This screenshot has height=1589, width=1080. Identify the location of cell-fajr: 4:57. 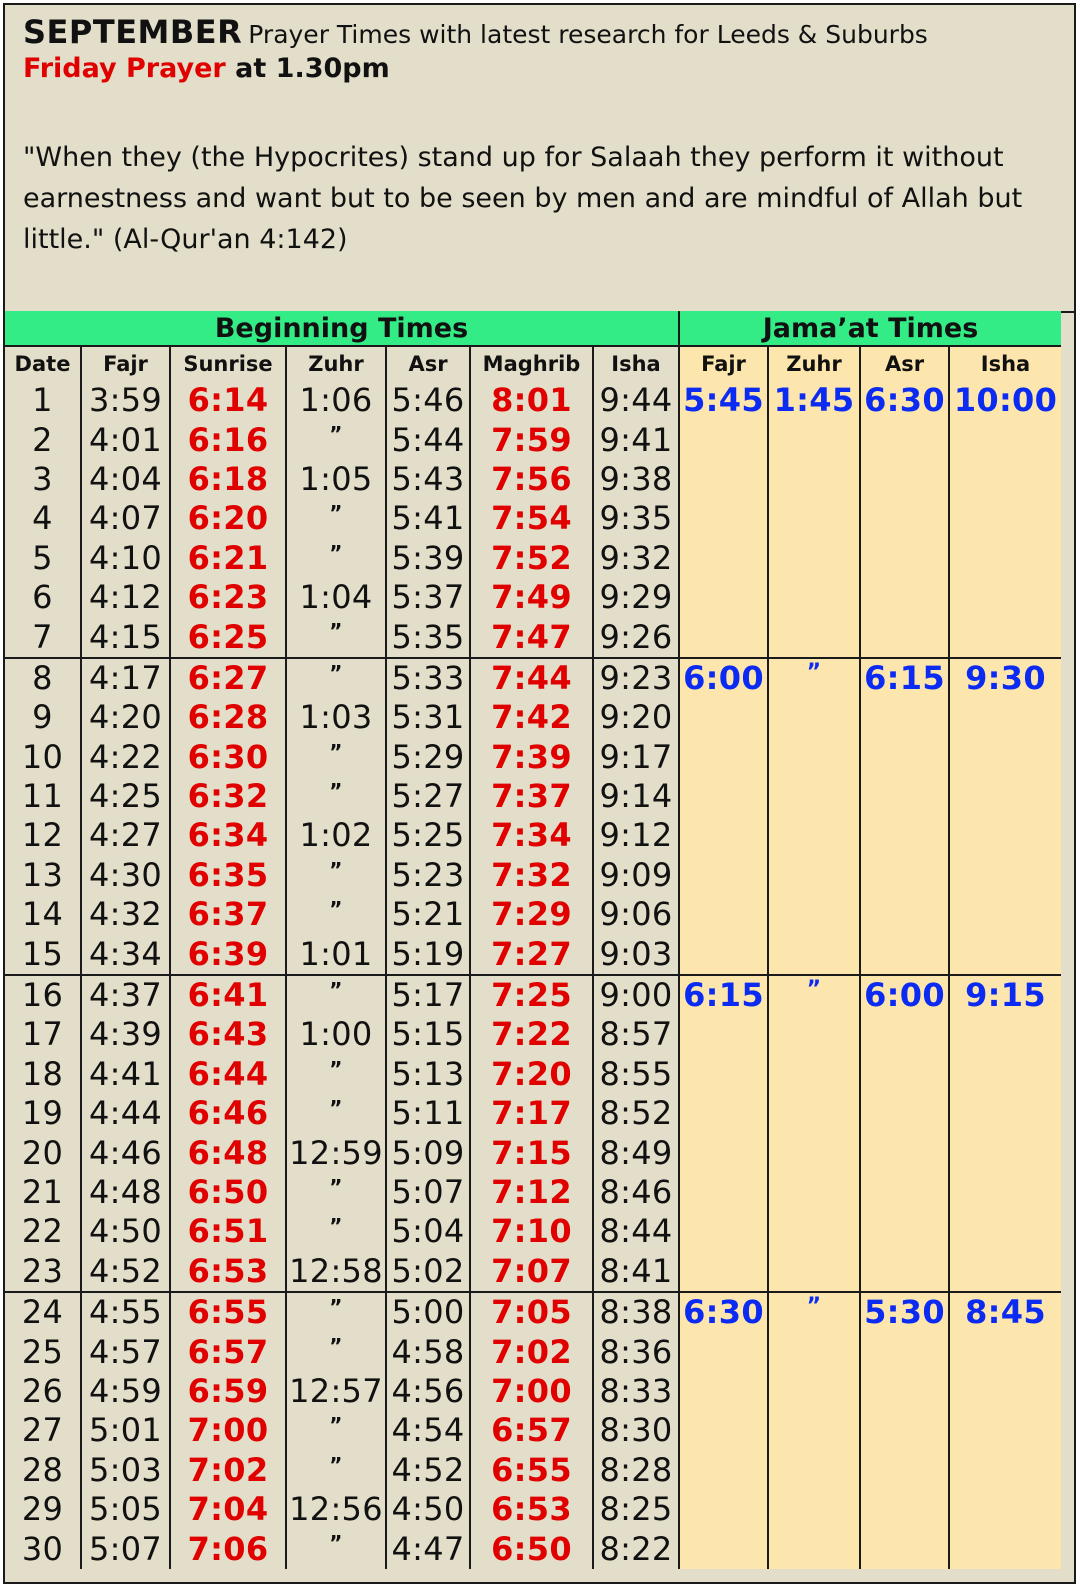
(125, 1352).